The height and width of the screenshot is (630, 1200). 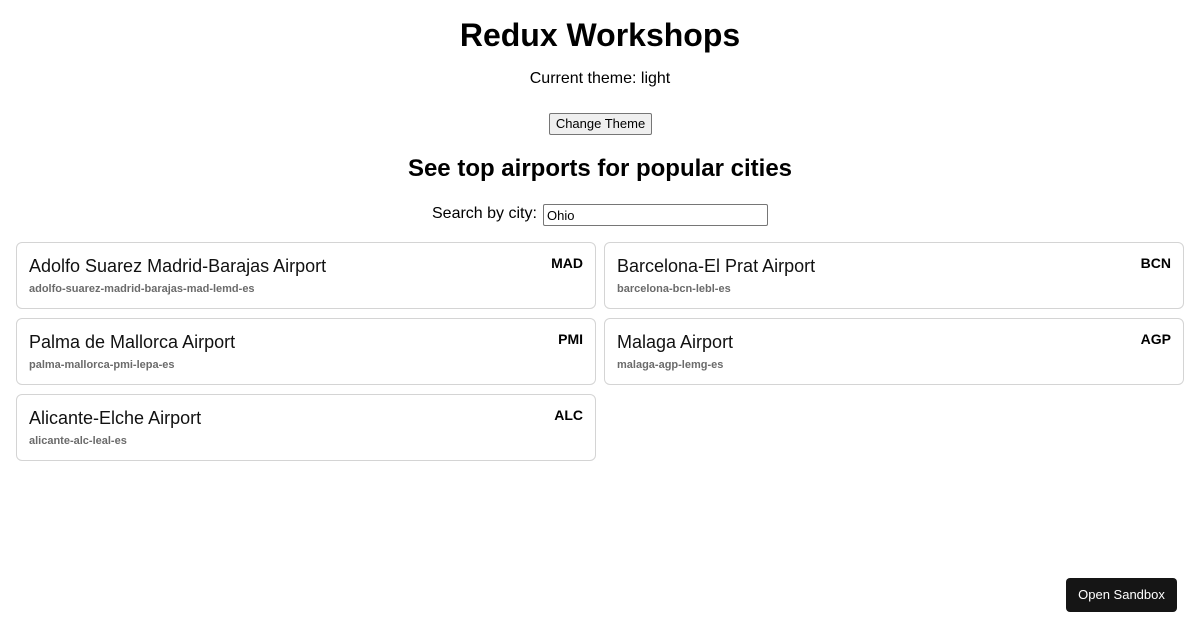 What do you see at coordinates (674, 289) in the screenshot?
I see `airport-slug: barcelona-bcn-lebl-es` at bounding box center [674, 289].